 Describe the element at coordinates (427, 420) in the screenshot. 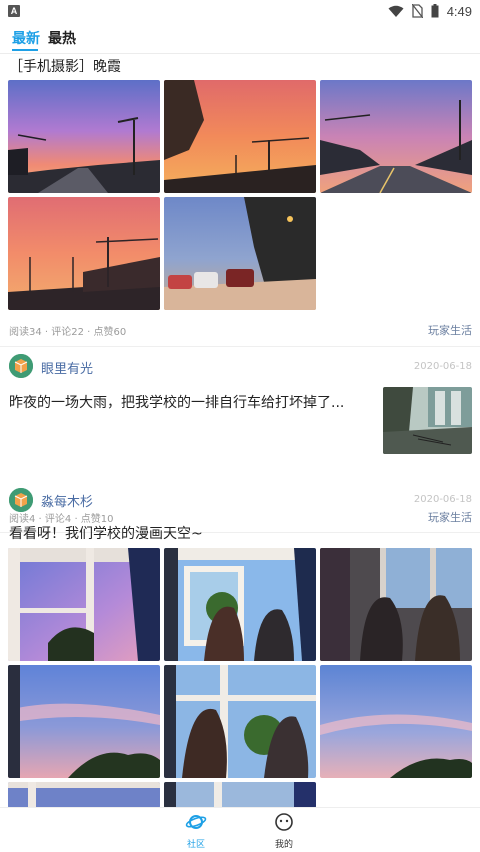

I see `post-thumbnail` at that location.